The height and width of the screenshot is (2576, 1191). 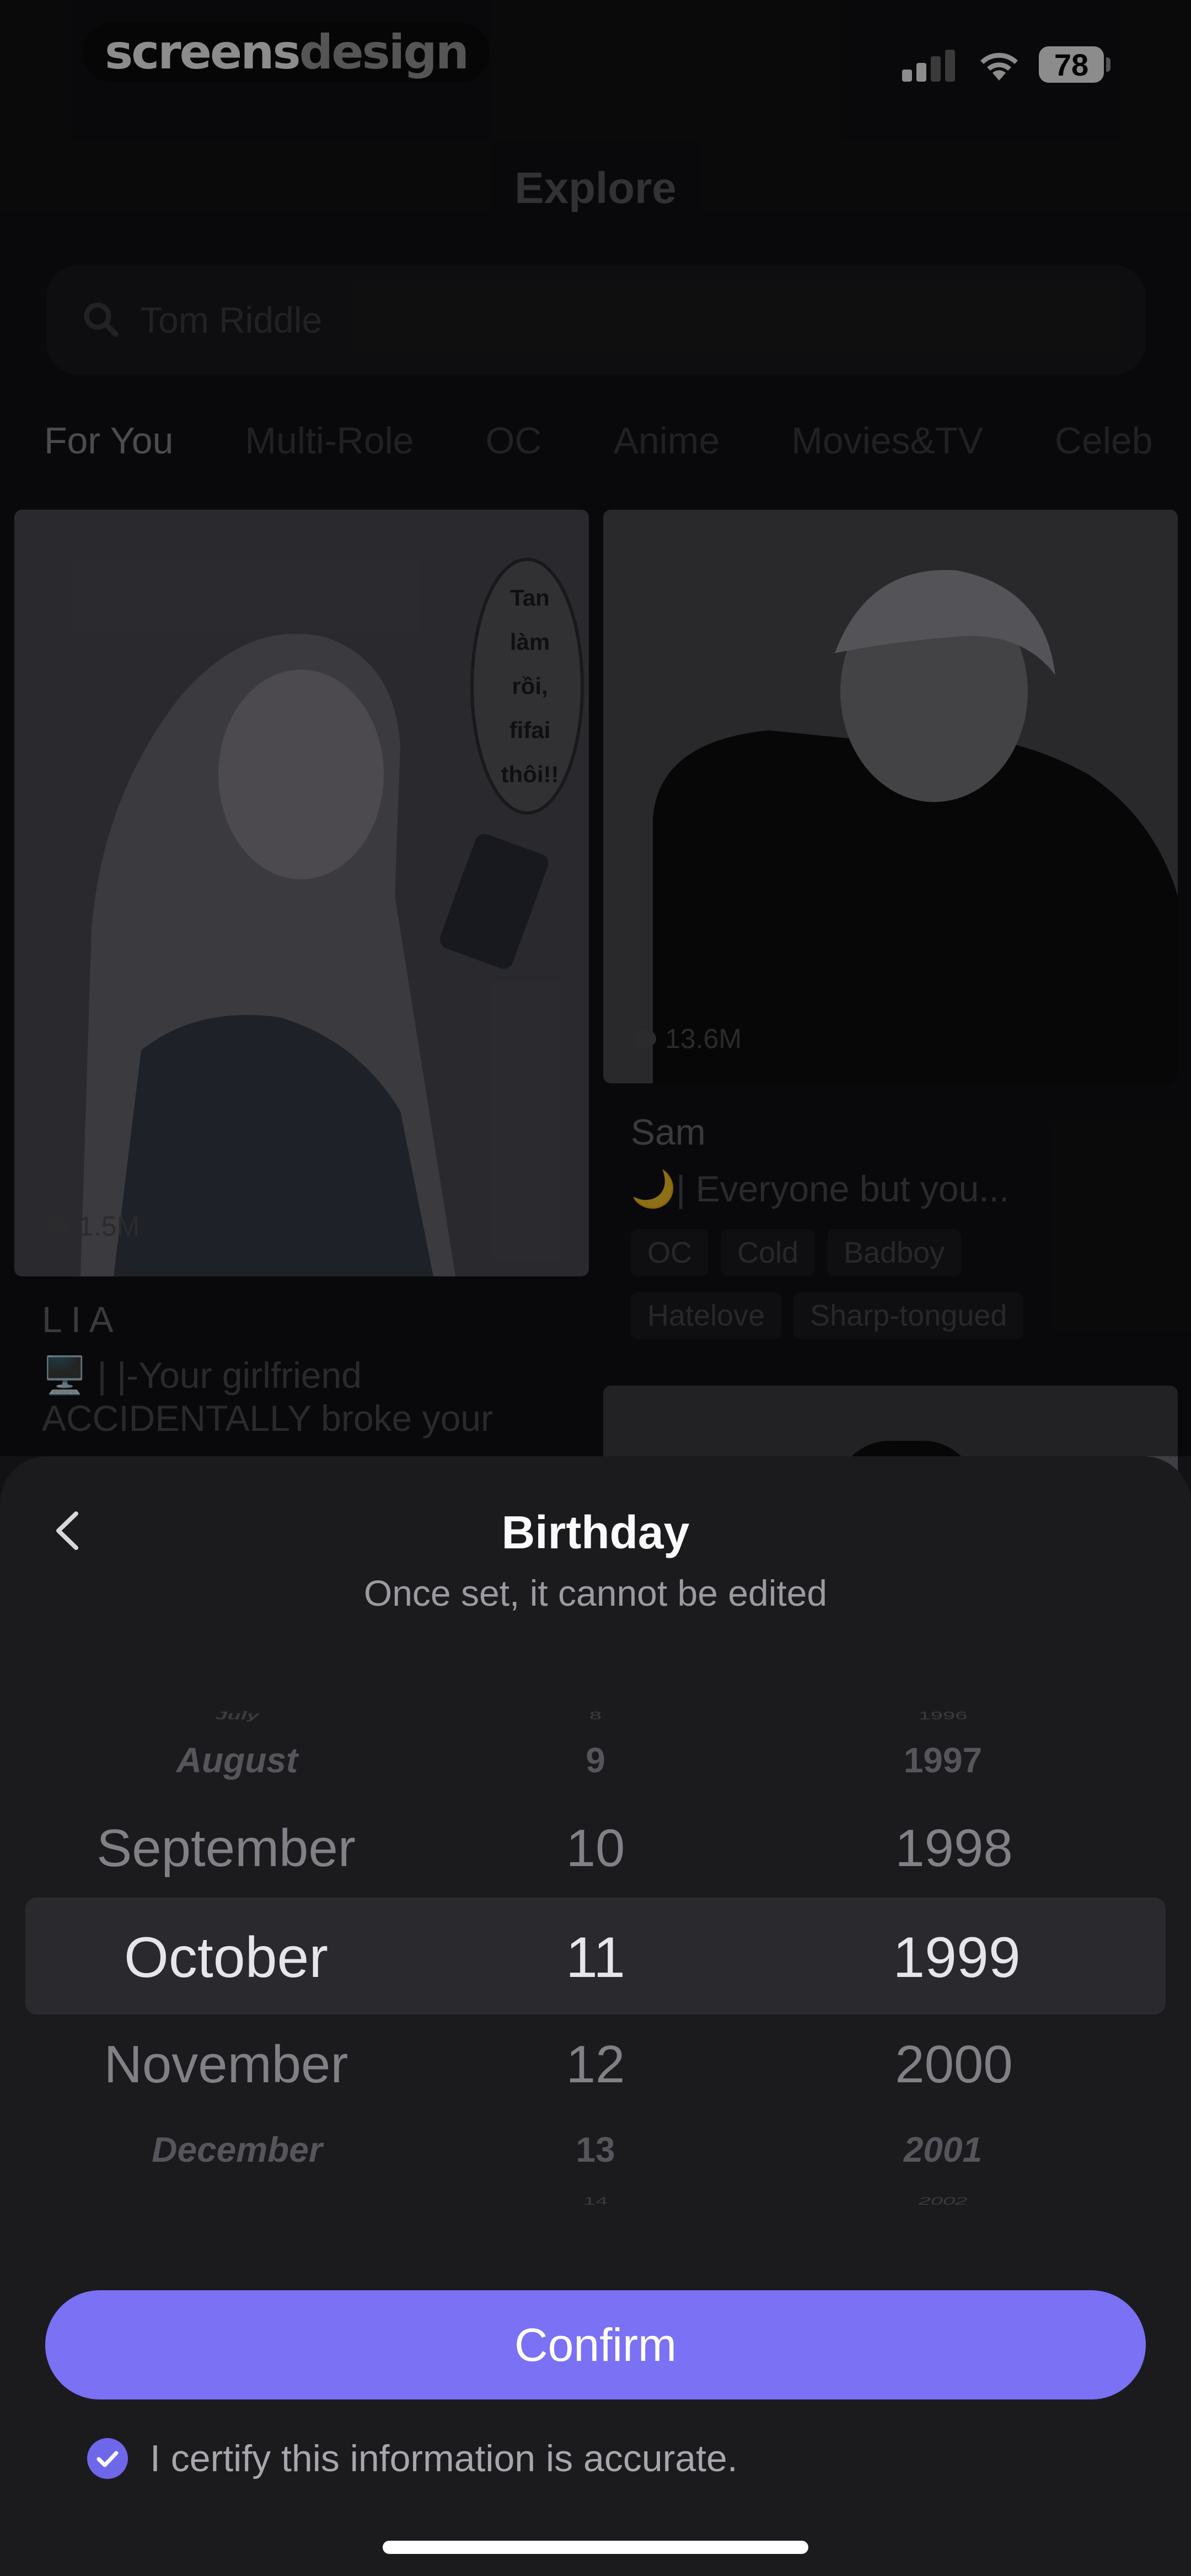 What do you see at coordinates (943, 2200) in the screenshot?
I see `picker-option: 2002` at bounding box center [943, 2200].